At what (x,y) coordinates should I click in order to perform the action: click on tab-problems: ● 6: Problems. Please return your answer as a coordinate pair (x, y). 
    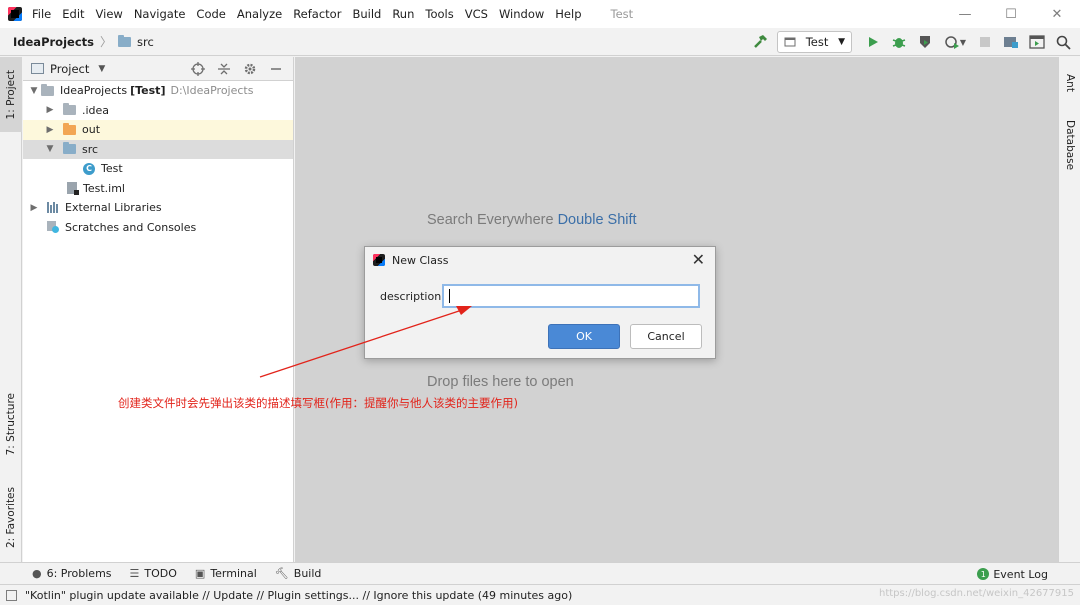
    Looking at the image, I should click on (72, 573).